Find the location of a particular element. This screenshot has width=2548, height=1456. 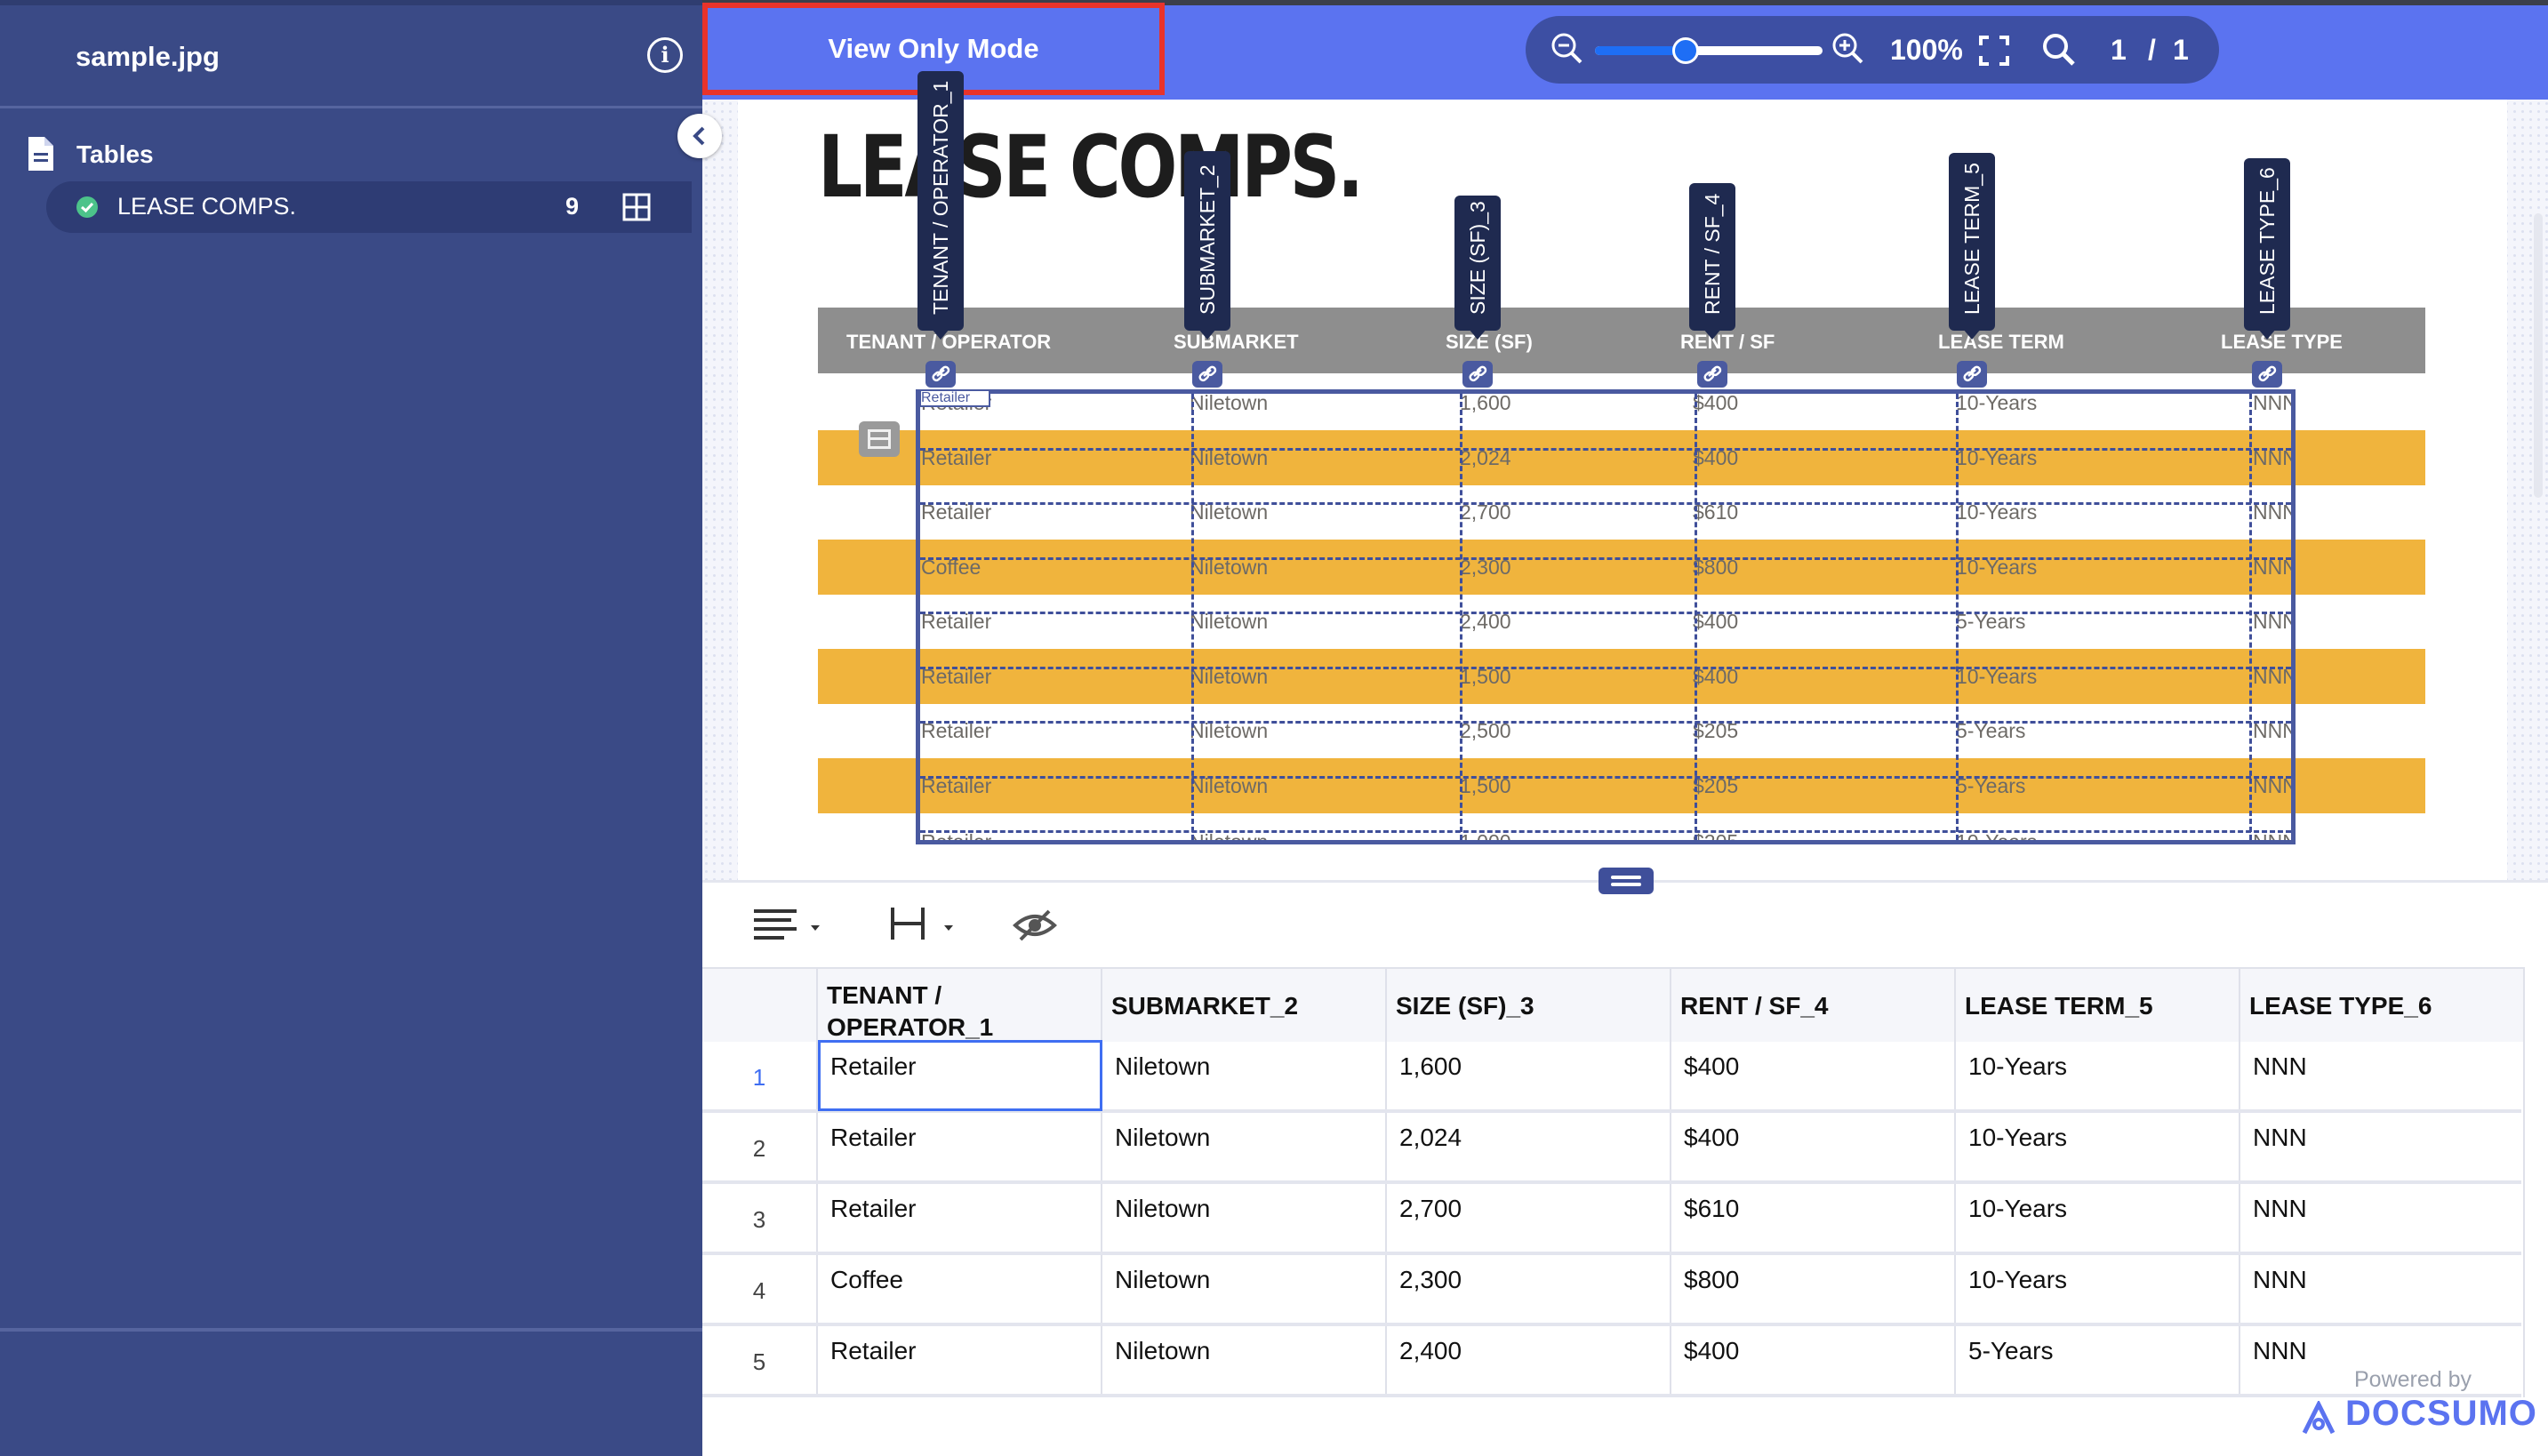

check-circle-icon is located at coordinates (87, 207).